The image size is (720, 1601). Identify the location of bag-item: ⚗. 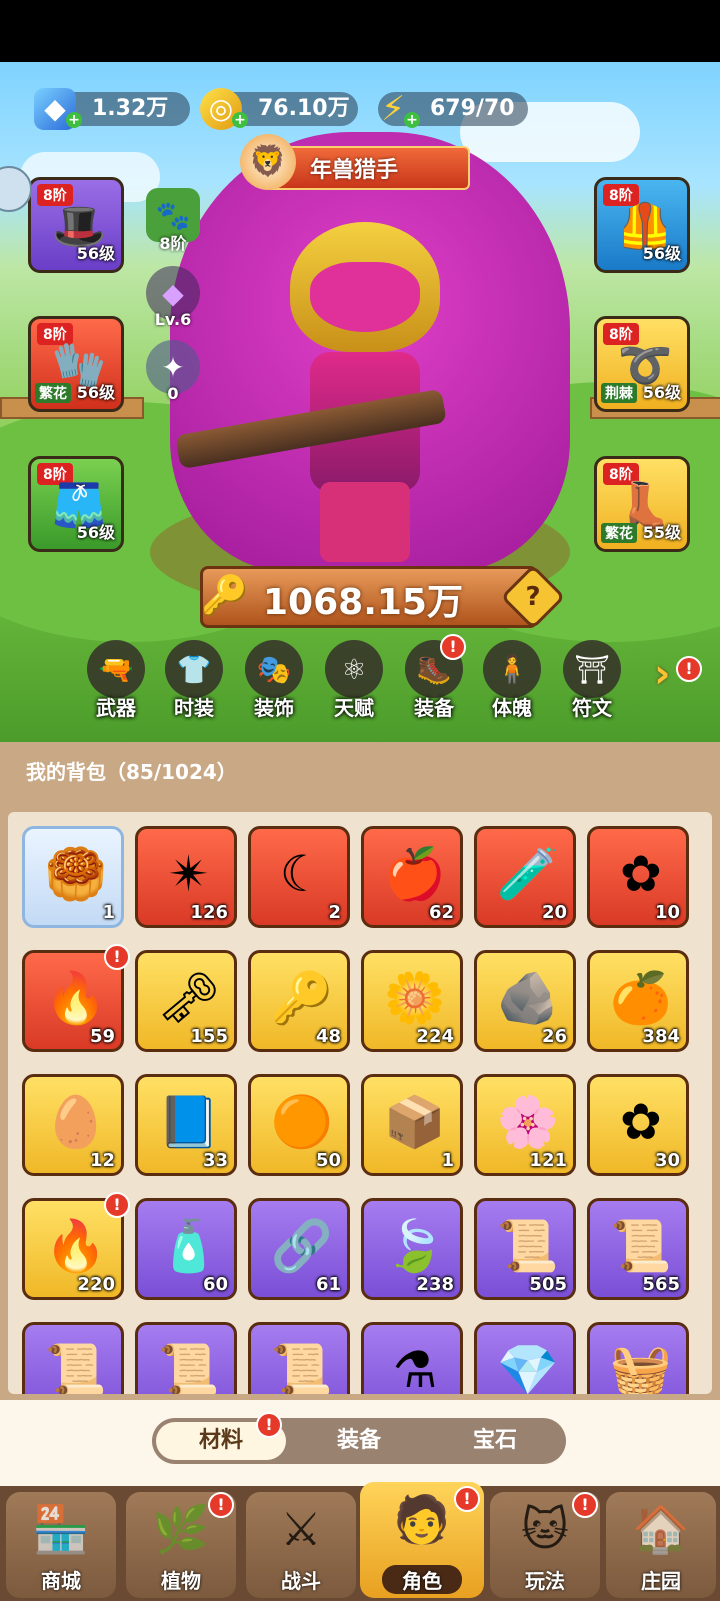
(412, 1358).